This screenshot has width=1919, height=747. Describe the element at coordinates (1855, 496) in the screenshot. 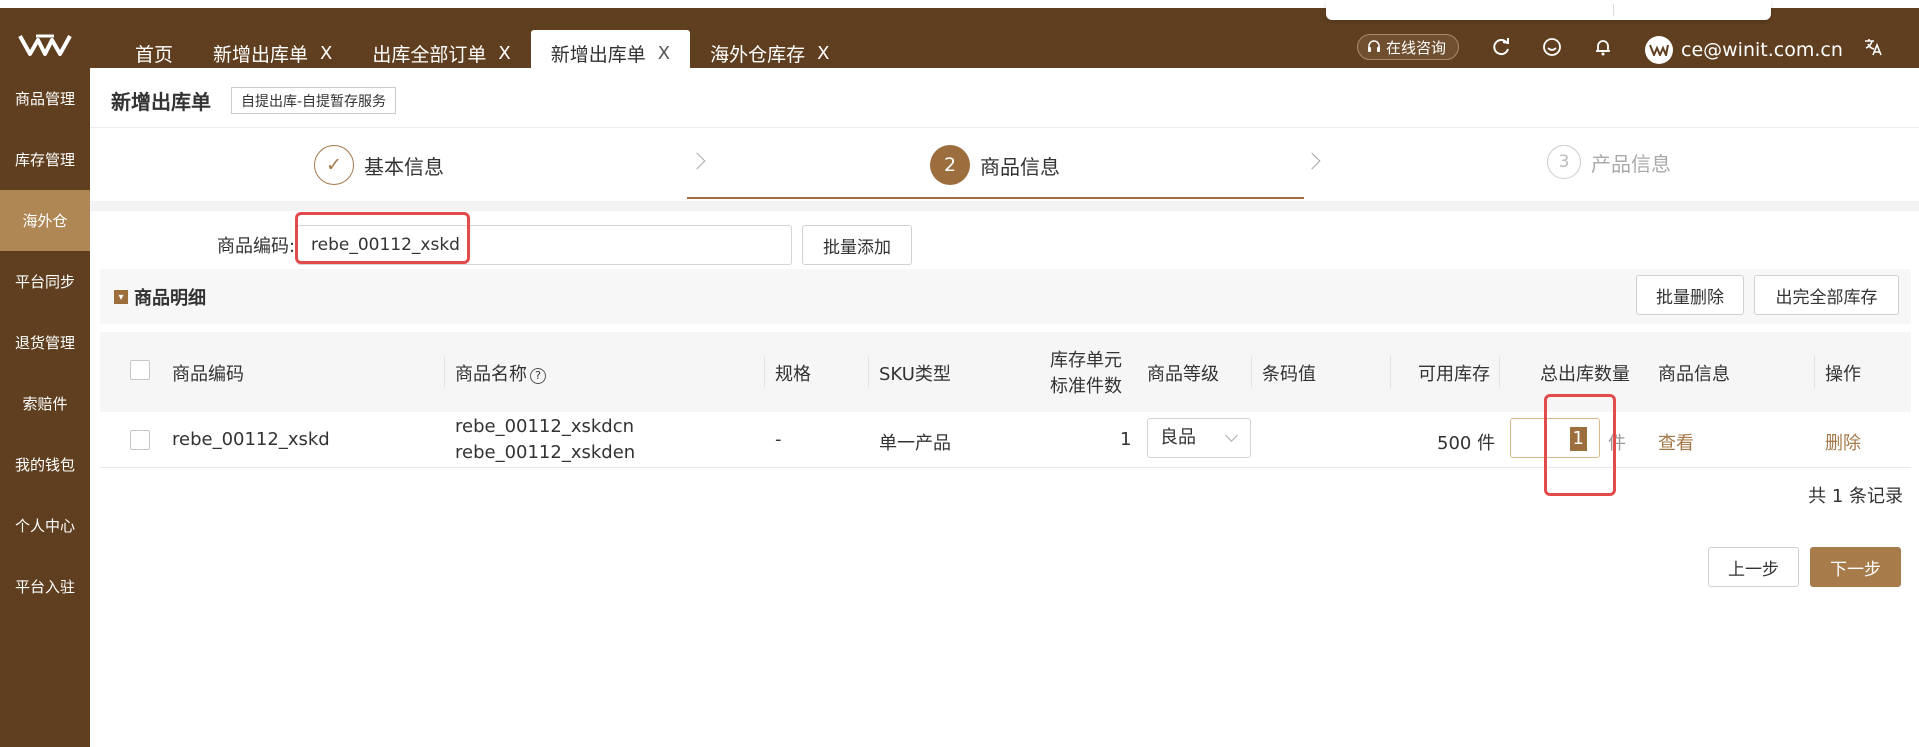

I see `record-count: 共 1 条记录` at that location.